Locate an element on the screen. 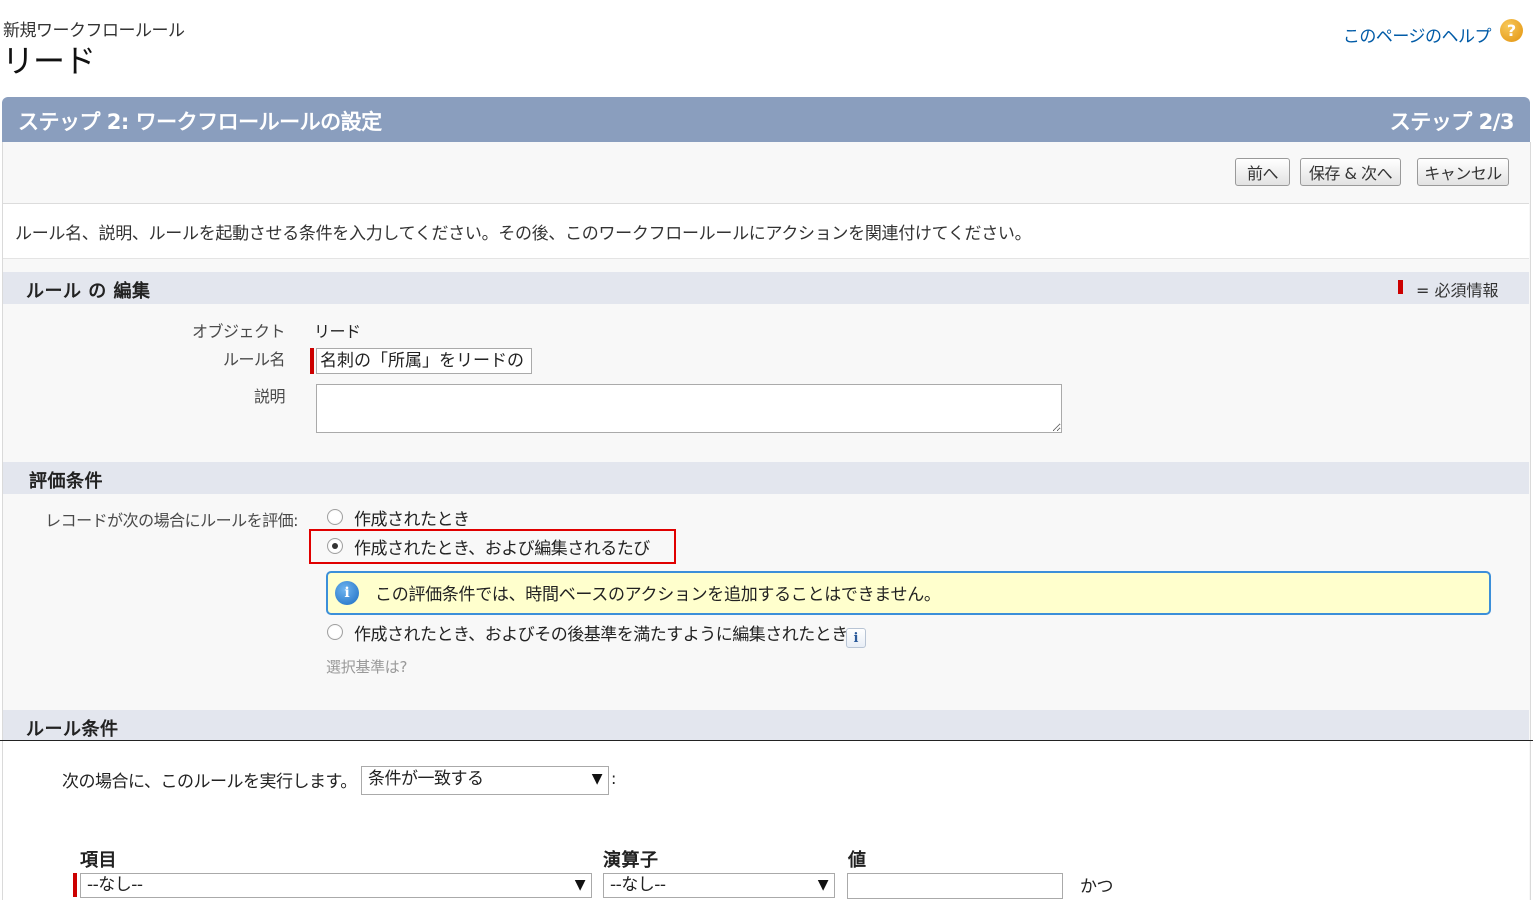  field-select-value: --なし-- is located at coordinates (115, 885).